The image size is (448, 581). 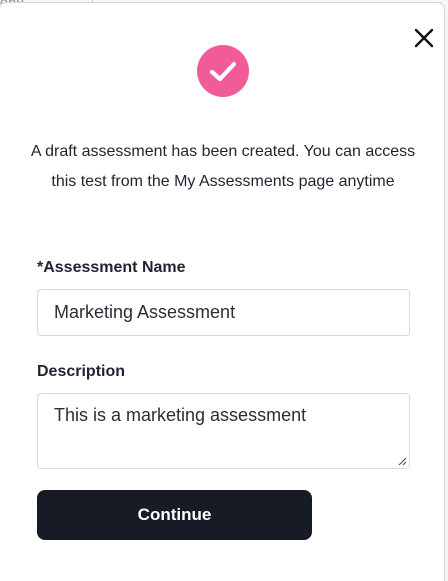 I want to click on close-button, so click(x=424, y=38).